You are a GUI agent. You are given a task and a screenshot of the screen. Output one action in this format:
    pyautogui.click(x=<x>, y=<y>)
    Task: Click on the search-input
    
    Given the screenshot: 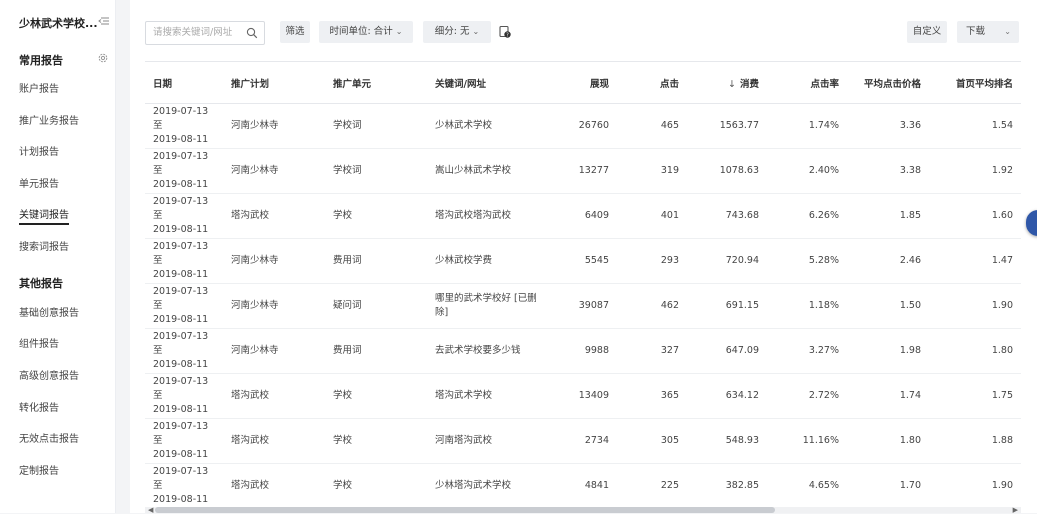 What is the action you would take?
    pyautogui.click(x=198, y=32)
    